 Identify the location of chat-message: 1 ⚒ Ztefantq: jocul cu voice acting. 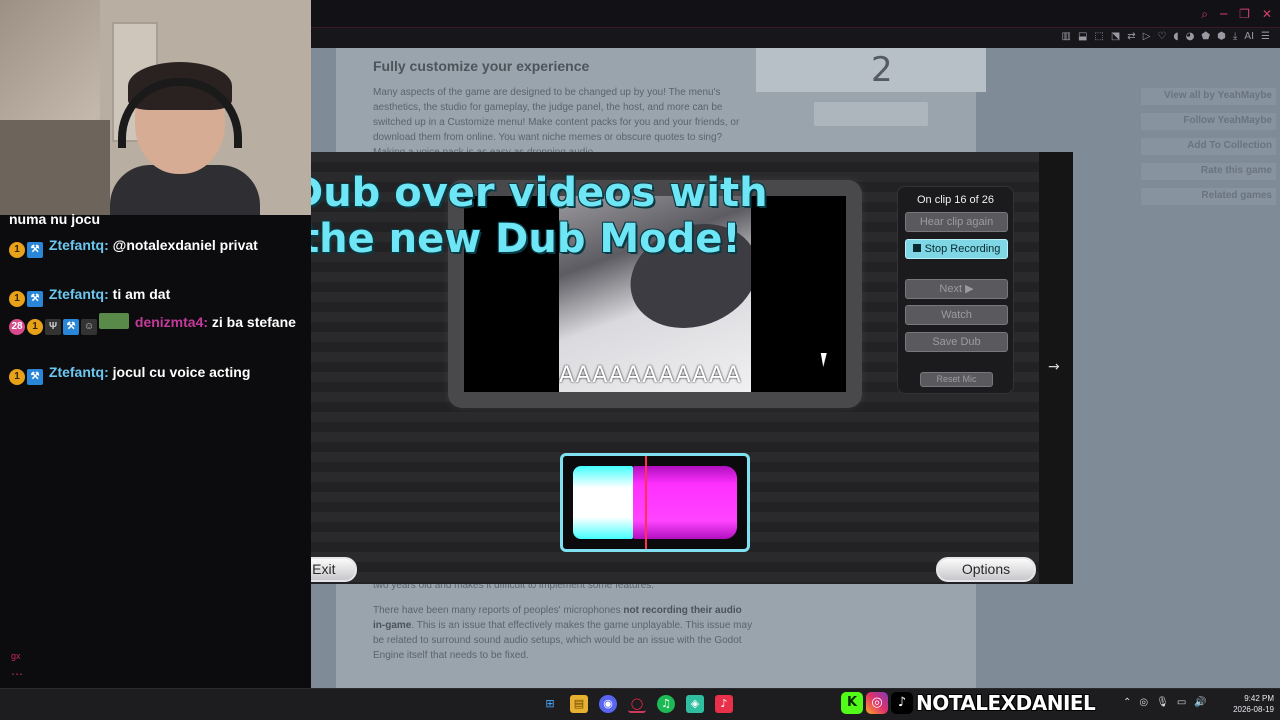
(154, 373).